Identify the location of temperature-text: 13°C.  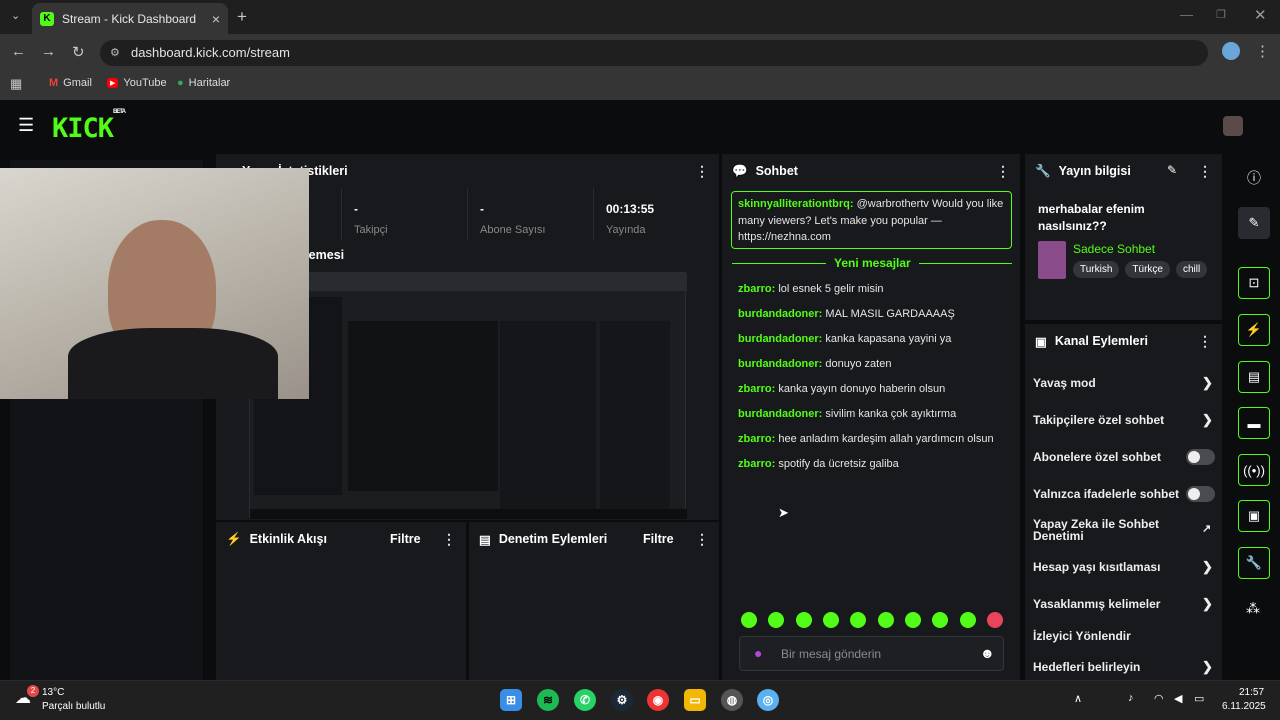
(53, 692).